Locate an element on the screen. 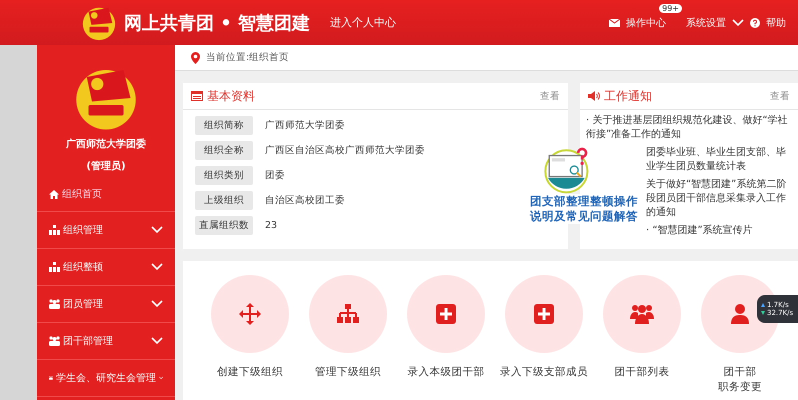  notice-link: · “智慧团建”系统宣传片 is located at coordinates (719, 231).